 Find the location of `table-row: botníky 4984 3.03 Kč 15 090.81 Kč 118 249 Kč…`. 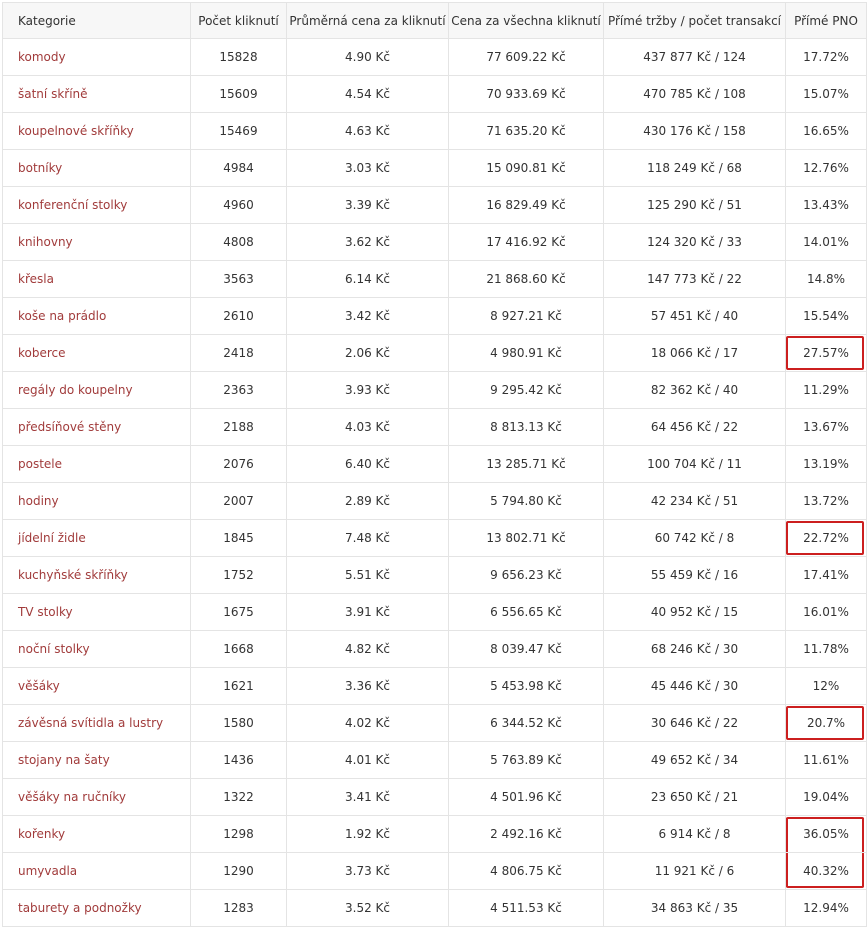

table-row: botníky 4984 3.03 Kč 15 090.81 Kč 118 249 Kč… is located at coordinates (434, 168).